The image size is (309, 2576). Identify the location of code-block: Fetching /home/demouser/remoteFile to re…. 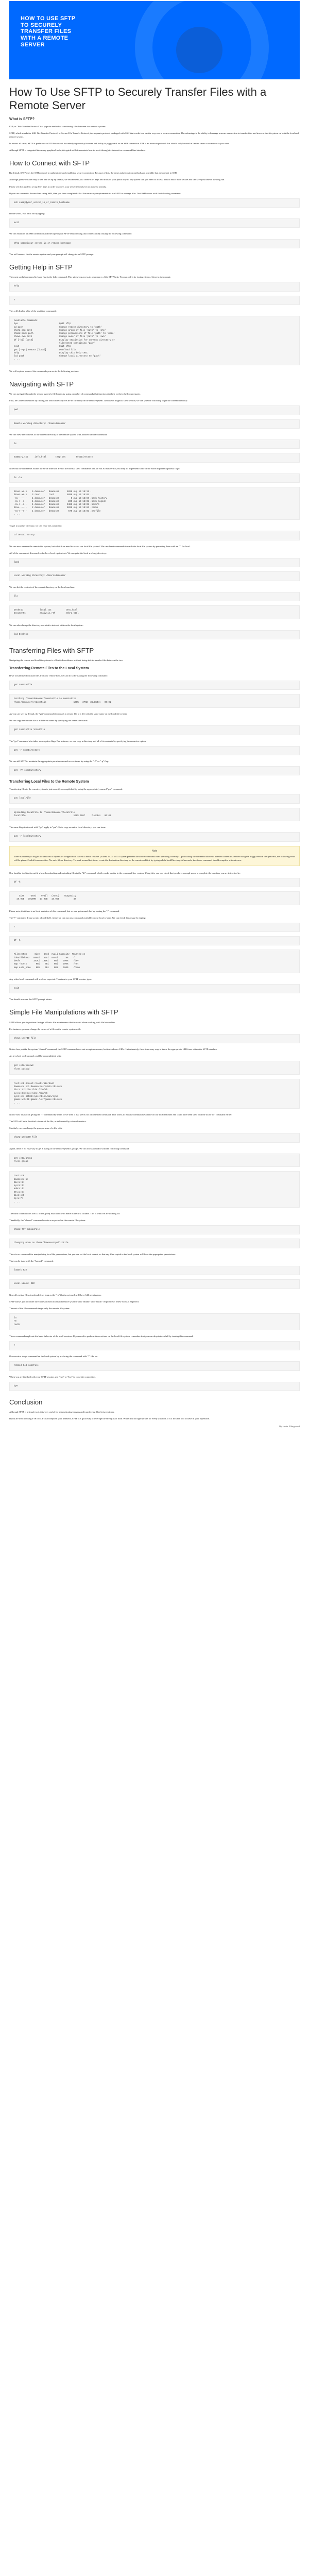
(154, 701).